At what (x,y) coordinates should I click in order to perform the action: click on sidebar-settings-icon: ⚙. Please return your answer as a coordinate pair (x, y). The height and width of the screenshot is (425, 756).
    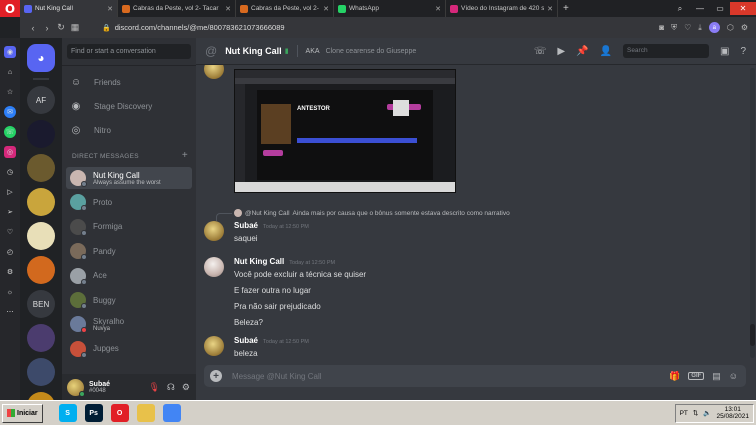
    Looking at the image, I should click on (10, 272).